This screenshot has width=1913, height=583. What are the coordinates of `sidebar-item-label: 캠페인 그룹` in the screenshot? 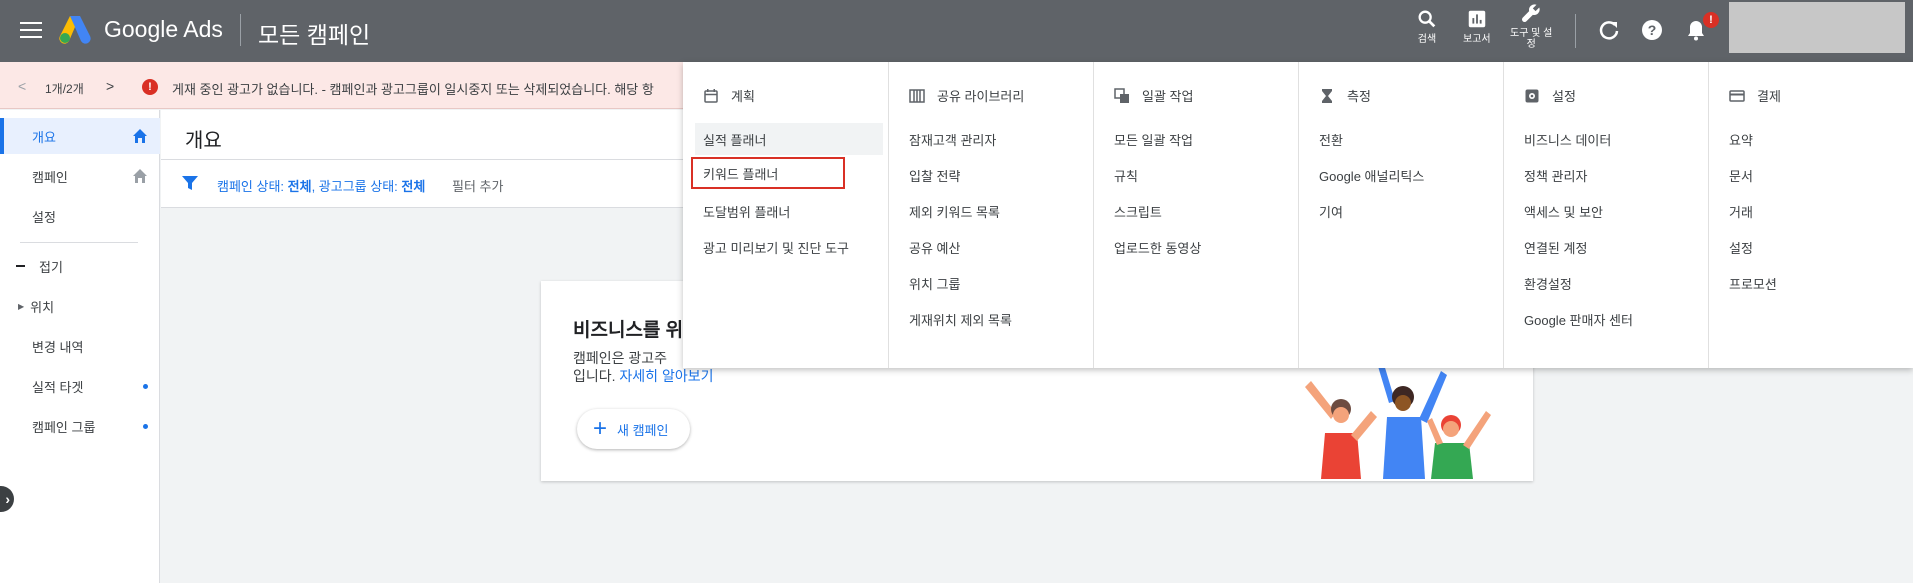 It's located at (64, 427).